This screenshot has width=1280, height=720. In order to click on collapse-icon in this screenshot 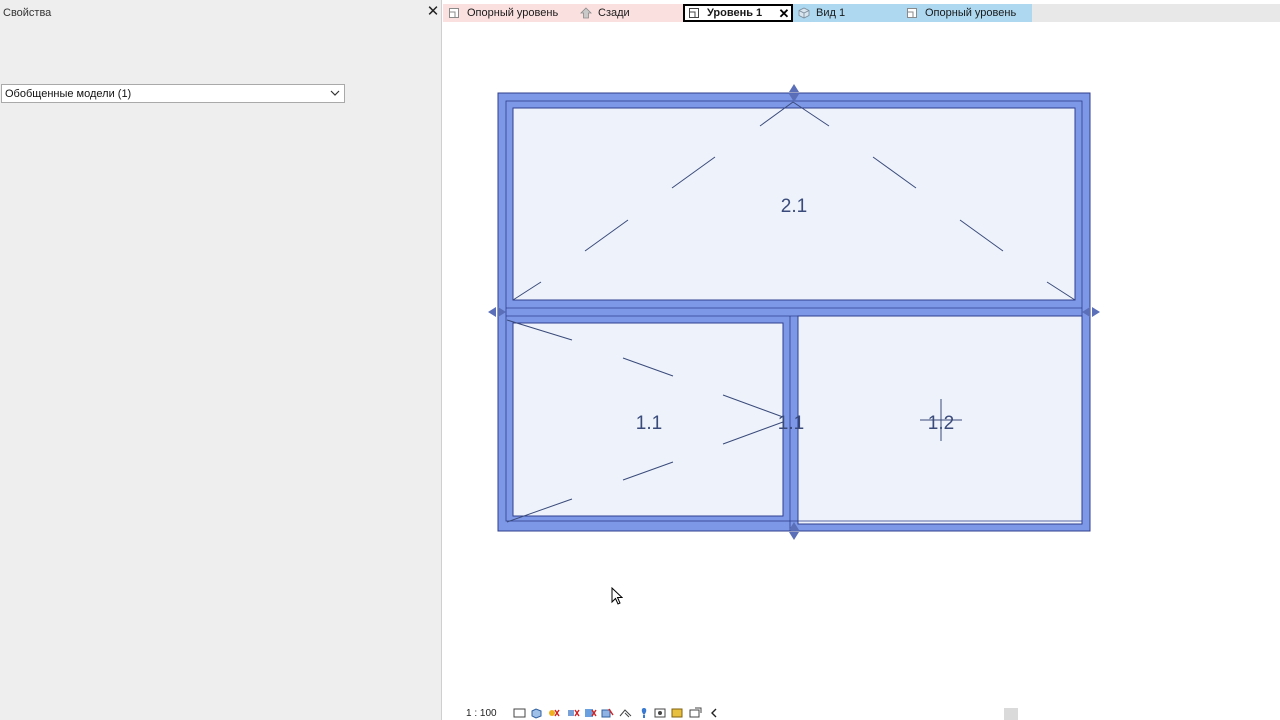, I will do `click(714, 713)`.